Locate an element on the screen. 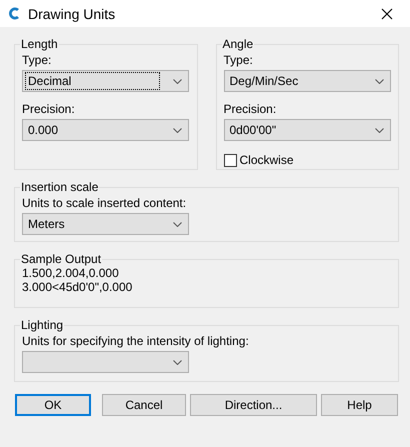  group-title: Sample Output is located at coordinates (61, 259).